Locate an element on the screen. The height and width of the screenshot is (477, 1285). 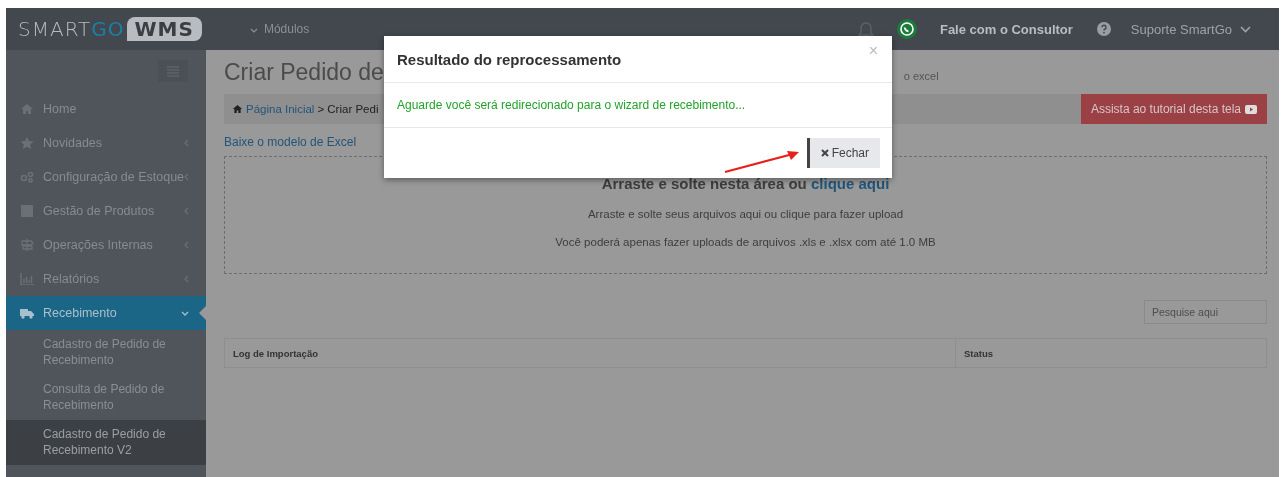
chart-icon is located at coordinates (27, 279).